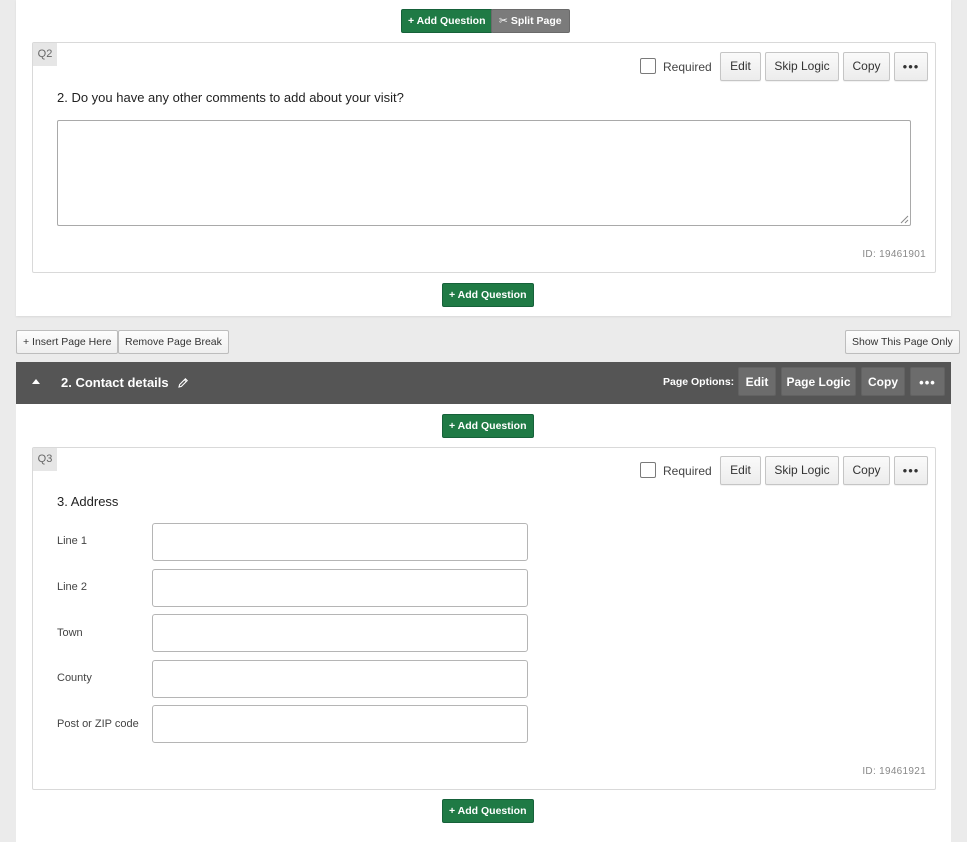 Image resolution: width=967 pixels, height=842 pixels. What do you see at coordinates (88, 501) in the screenshot?
I see `question-title: 3. Address` at bounding box center [88, 501].